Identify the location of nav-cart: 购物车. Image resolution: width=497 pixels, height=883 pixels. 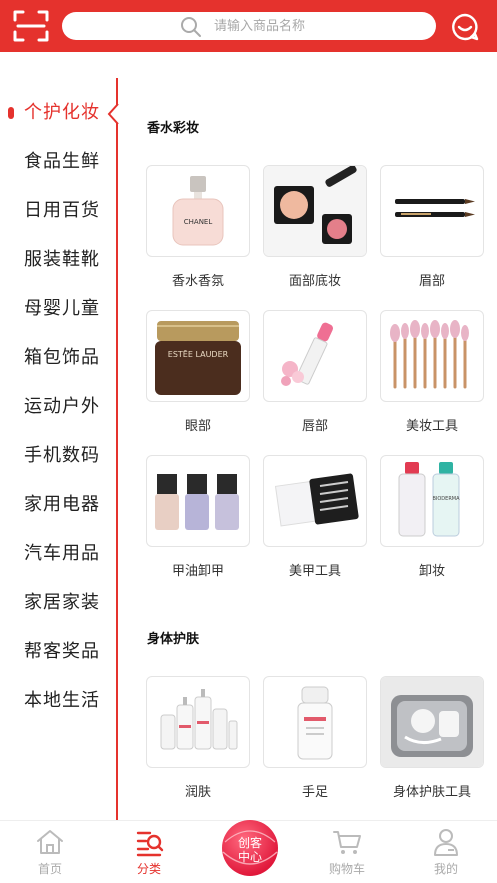
(347, 852).